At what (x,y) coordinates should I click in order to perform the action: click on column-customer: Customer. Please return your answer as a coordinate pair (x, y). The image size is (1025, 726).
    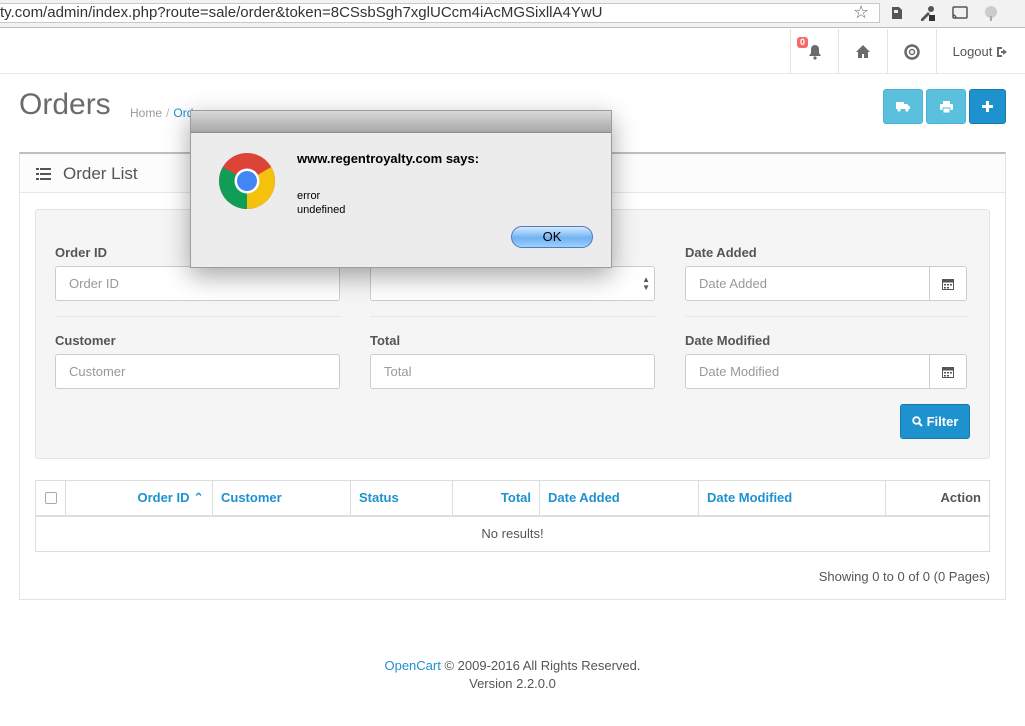
    Looking at the image, I should click on (282, 499).